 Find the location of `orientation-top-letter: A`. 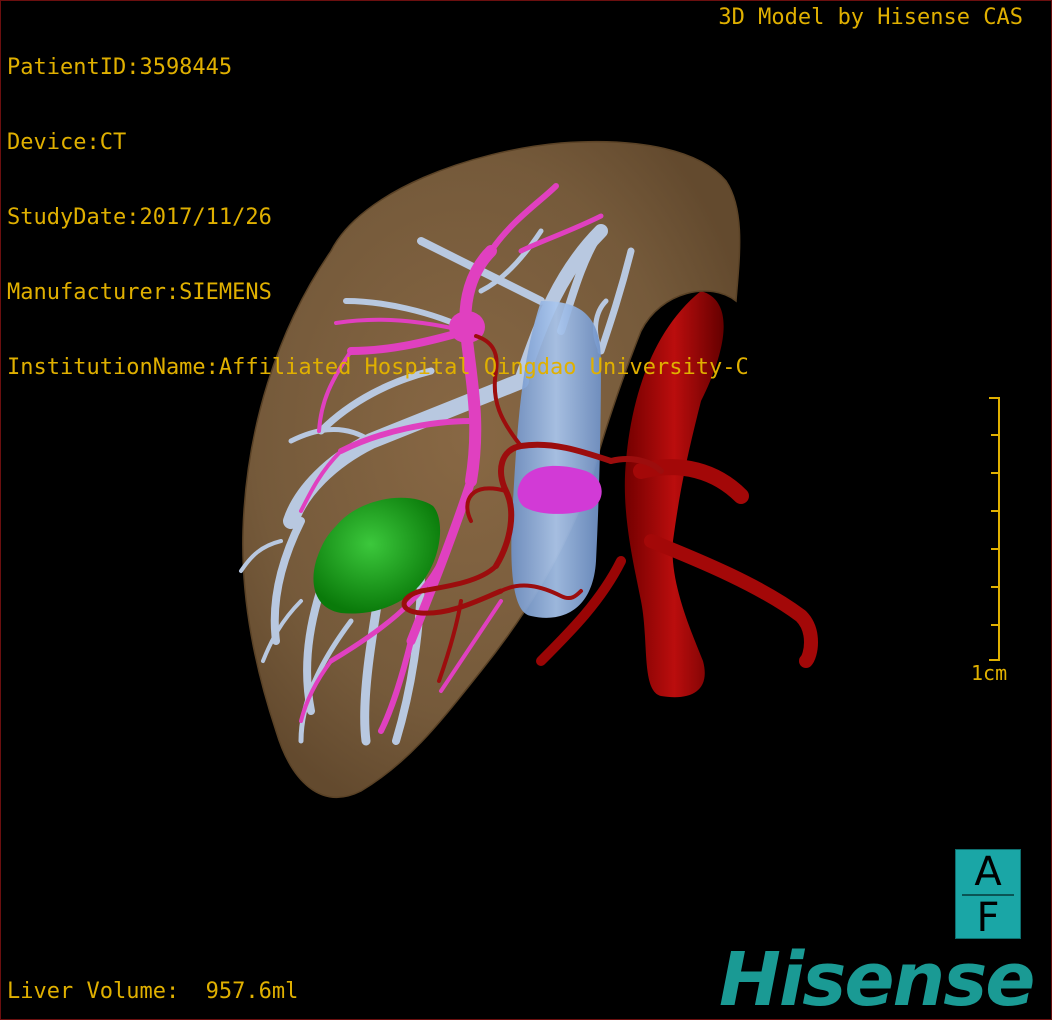

orientation-top-letter: A is located at coordinates (988, 872).